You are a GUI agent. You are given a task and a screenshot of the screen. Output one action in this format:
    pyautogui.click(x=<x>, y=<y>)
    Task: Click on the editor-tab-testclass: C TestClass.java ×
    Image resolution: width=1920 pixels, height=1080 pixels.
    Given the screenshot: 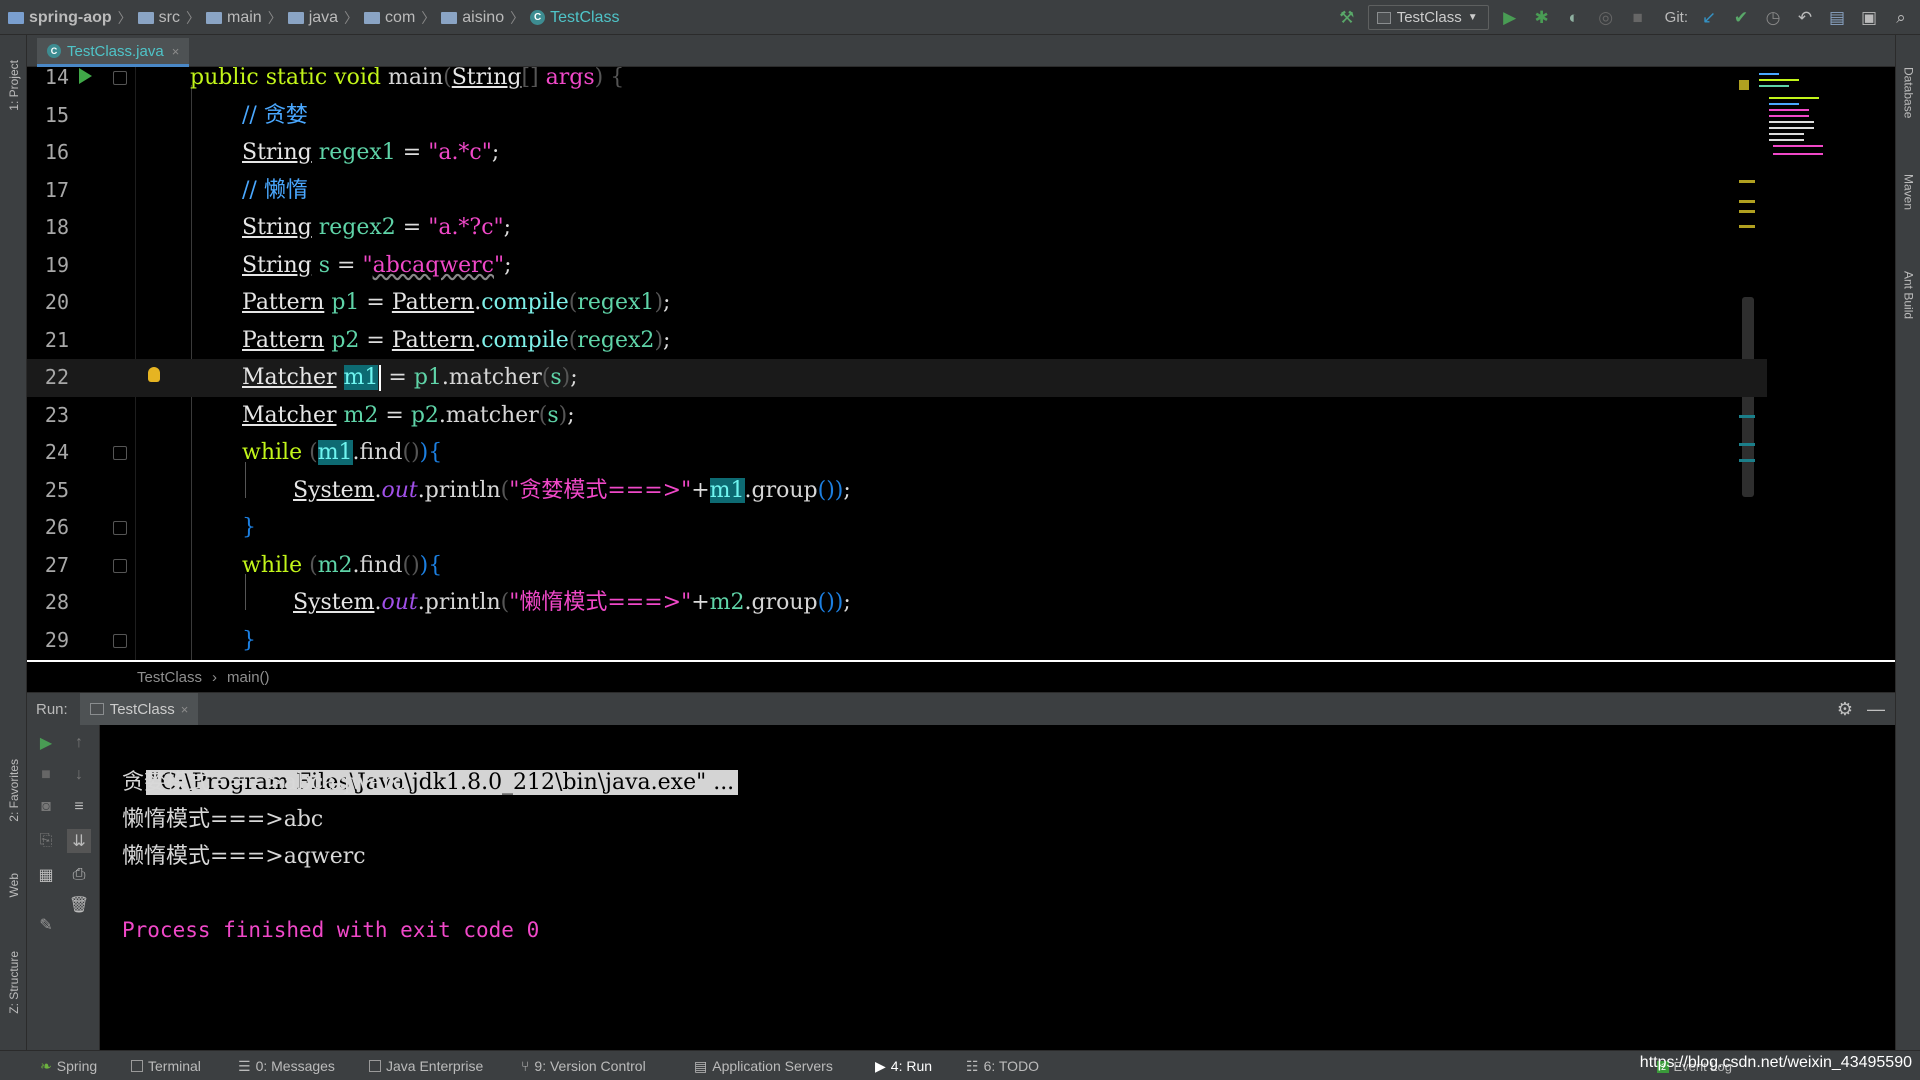 What is the action you would take?
    pyautogui.click(x=113, y=52)
    